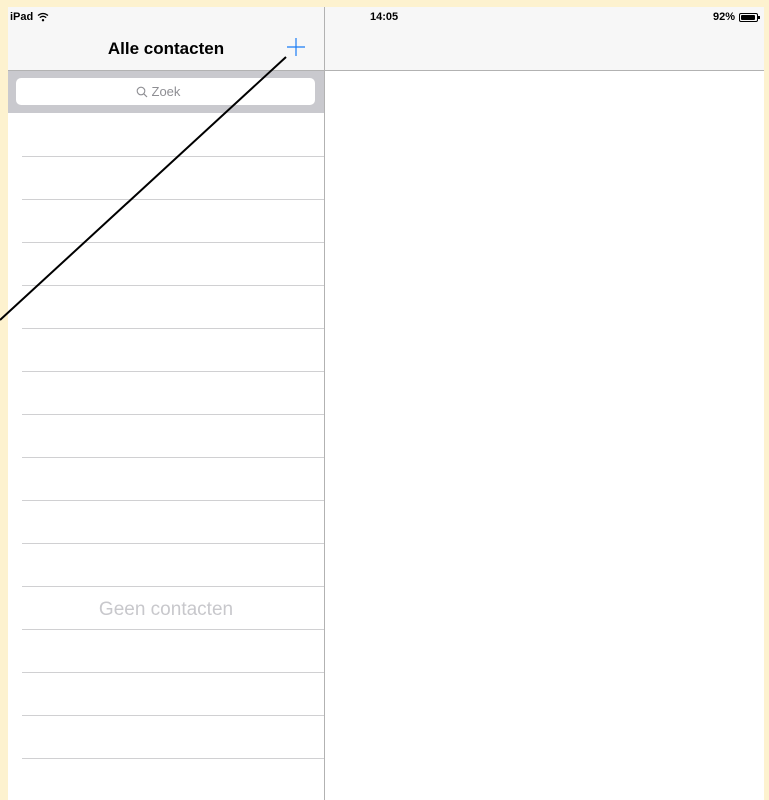 The image size is (769, 800). I want to click on status-bar: iPad 14:05 92%, so click(386, 17).